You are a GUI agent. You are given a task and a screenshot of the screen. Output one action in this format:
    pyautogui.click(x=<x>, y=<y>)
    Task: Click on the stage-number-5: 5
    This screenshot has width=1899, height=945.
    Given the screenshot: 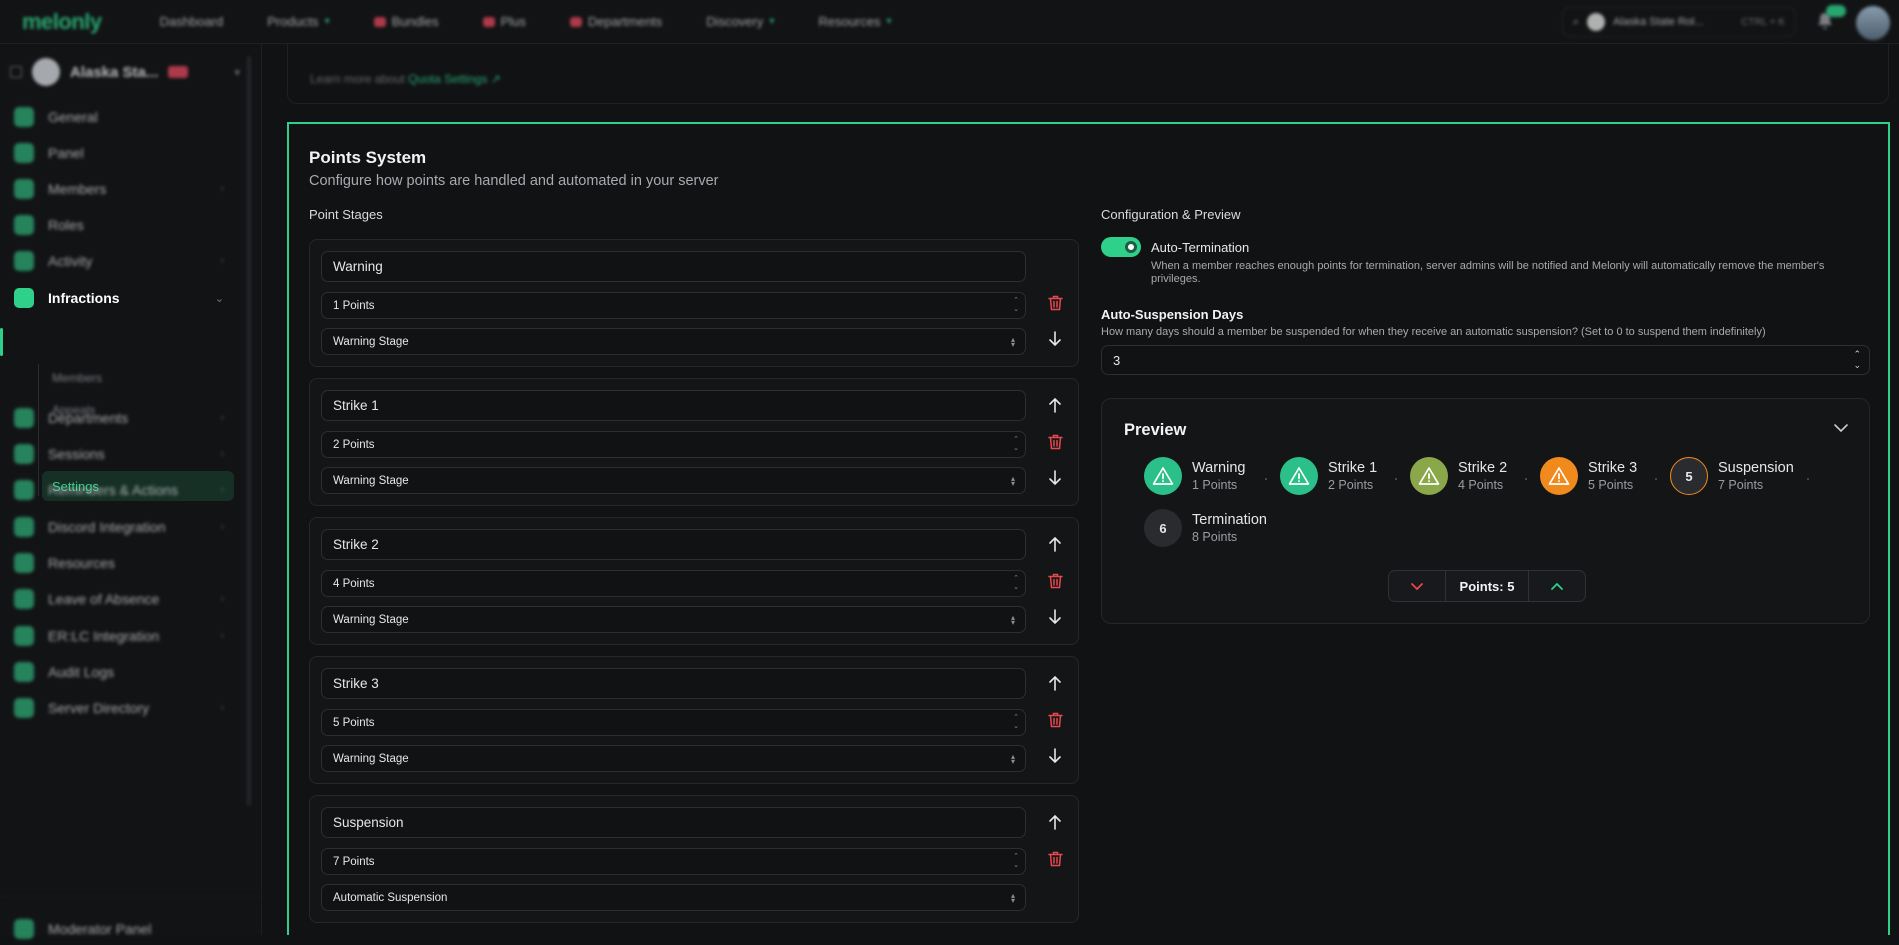 What is the action you would take?
    pyautogui.click(x=1689, y=476)
    